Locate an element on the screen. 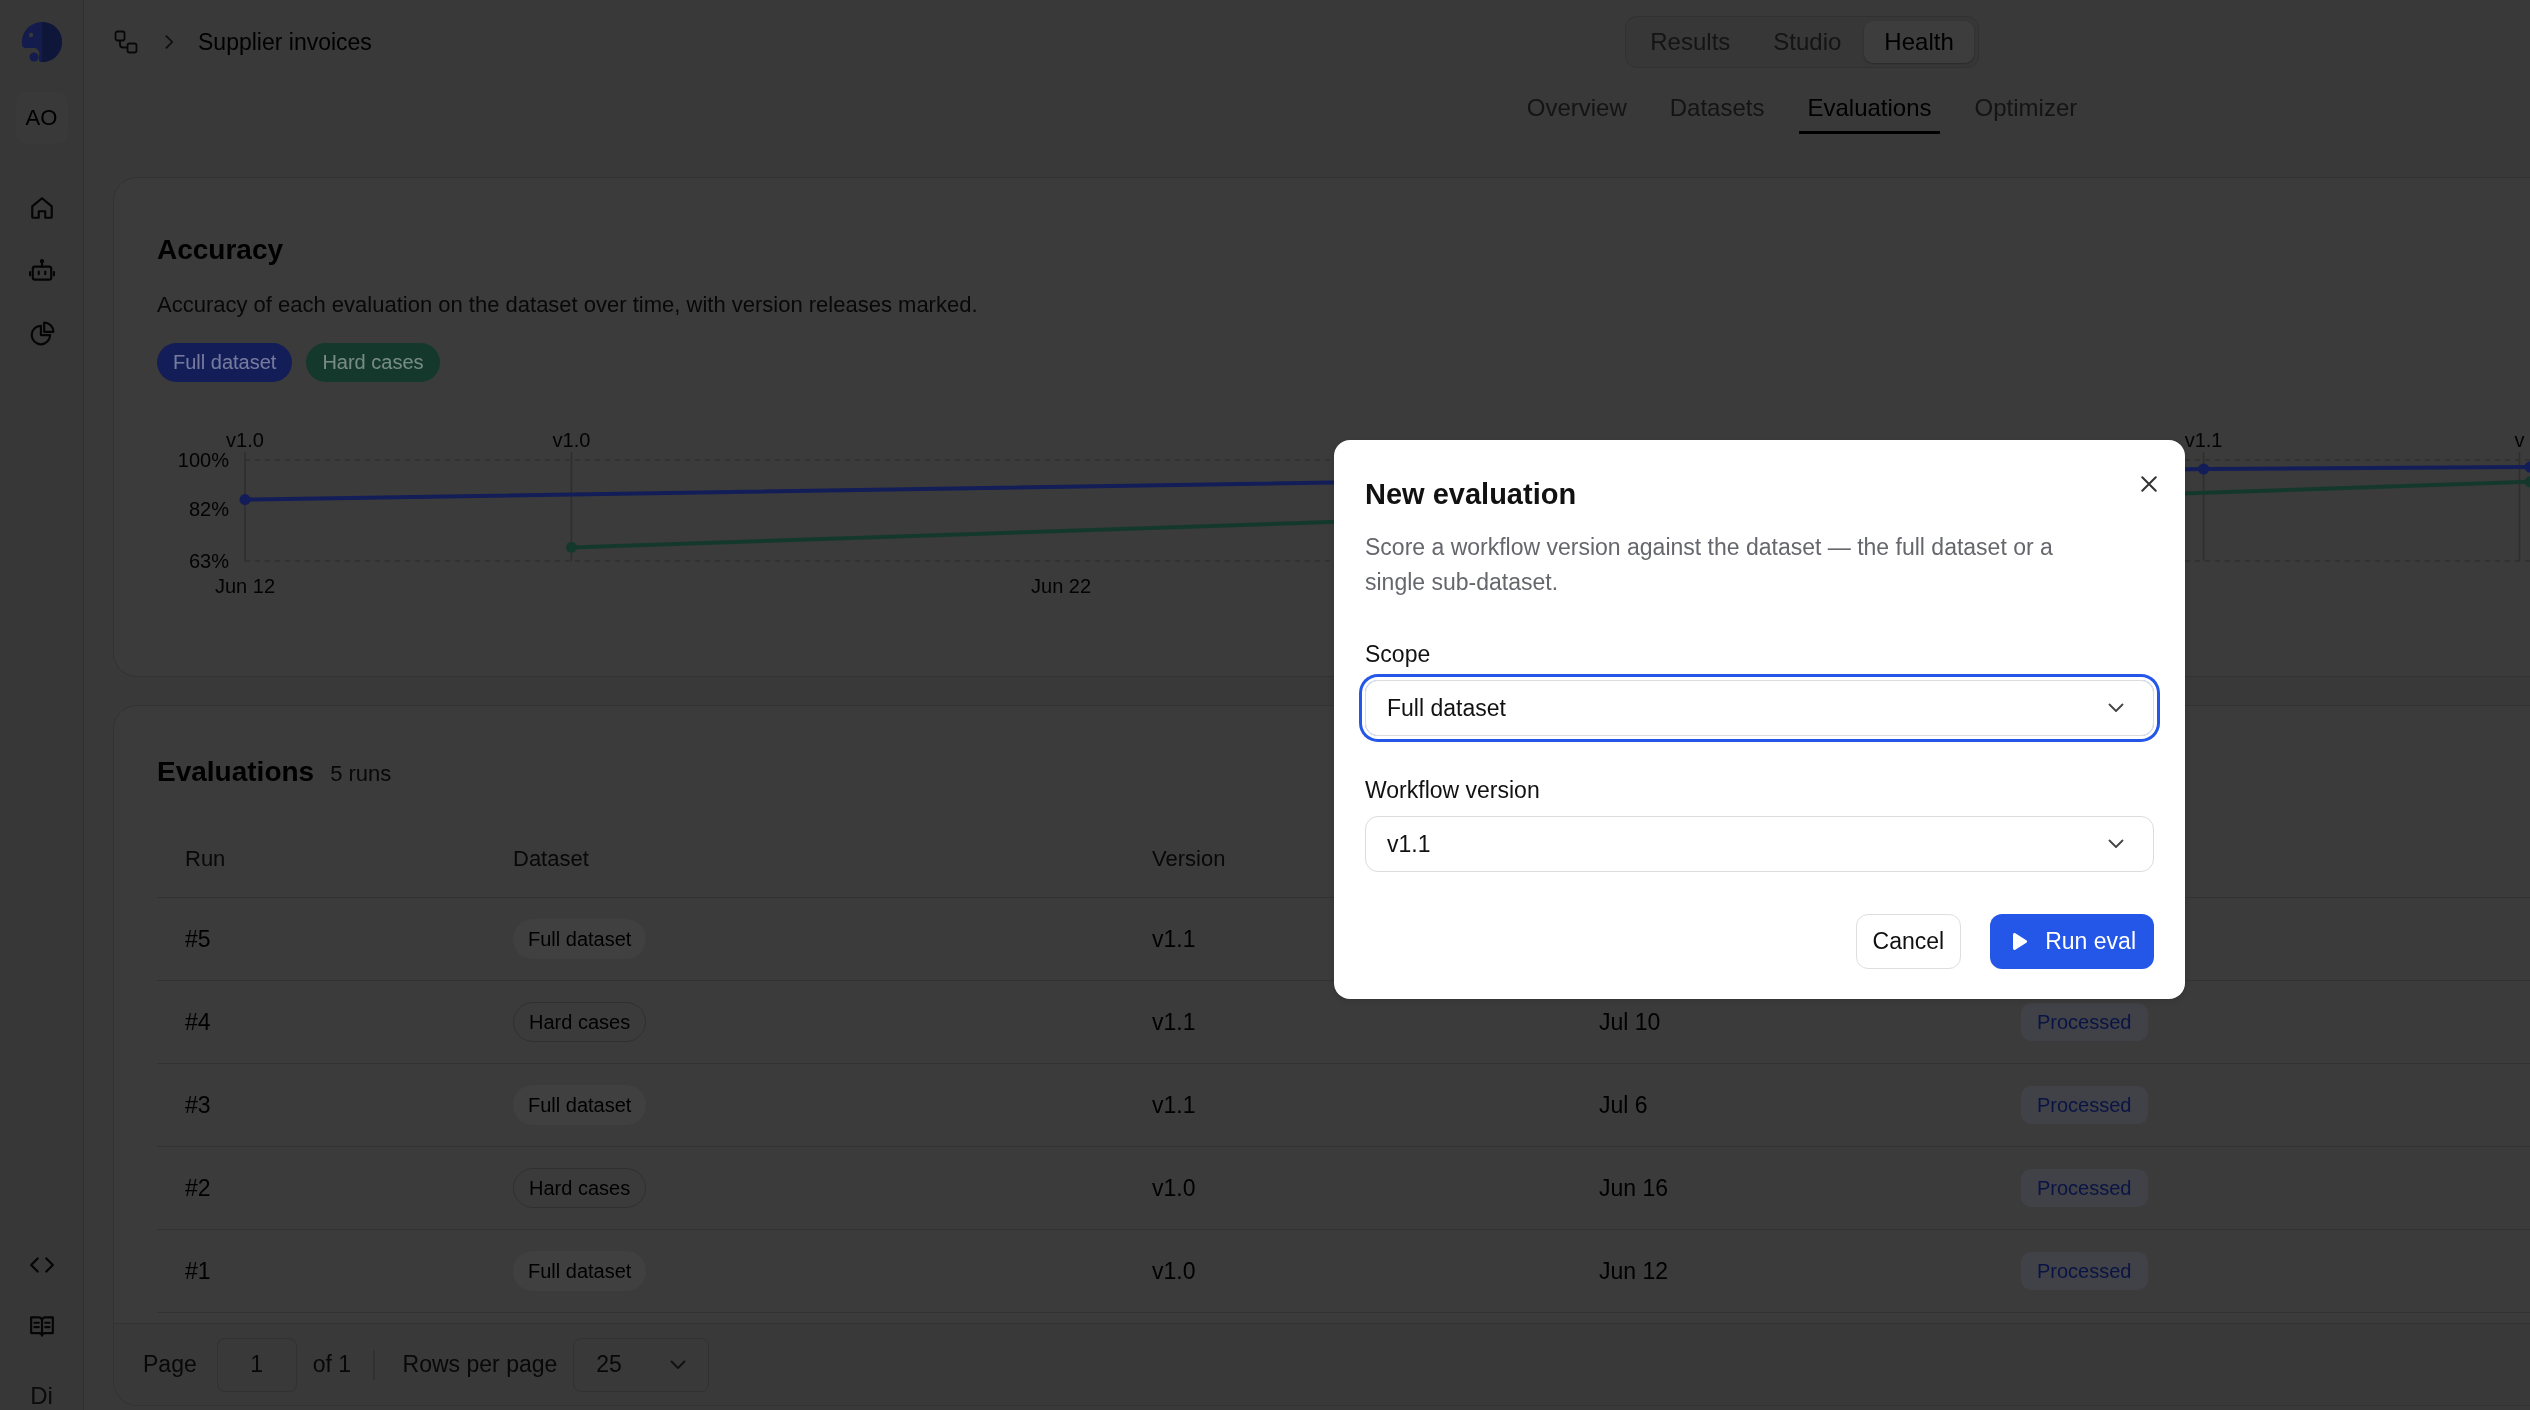 The height and width of the screenshot is (1410, 2530). run-eval-button: Run eval is located at coordinates (2072, 941).